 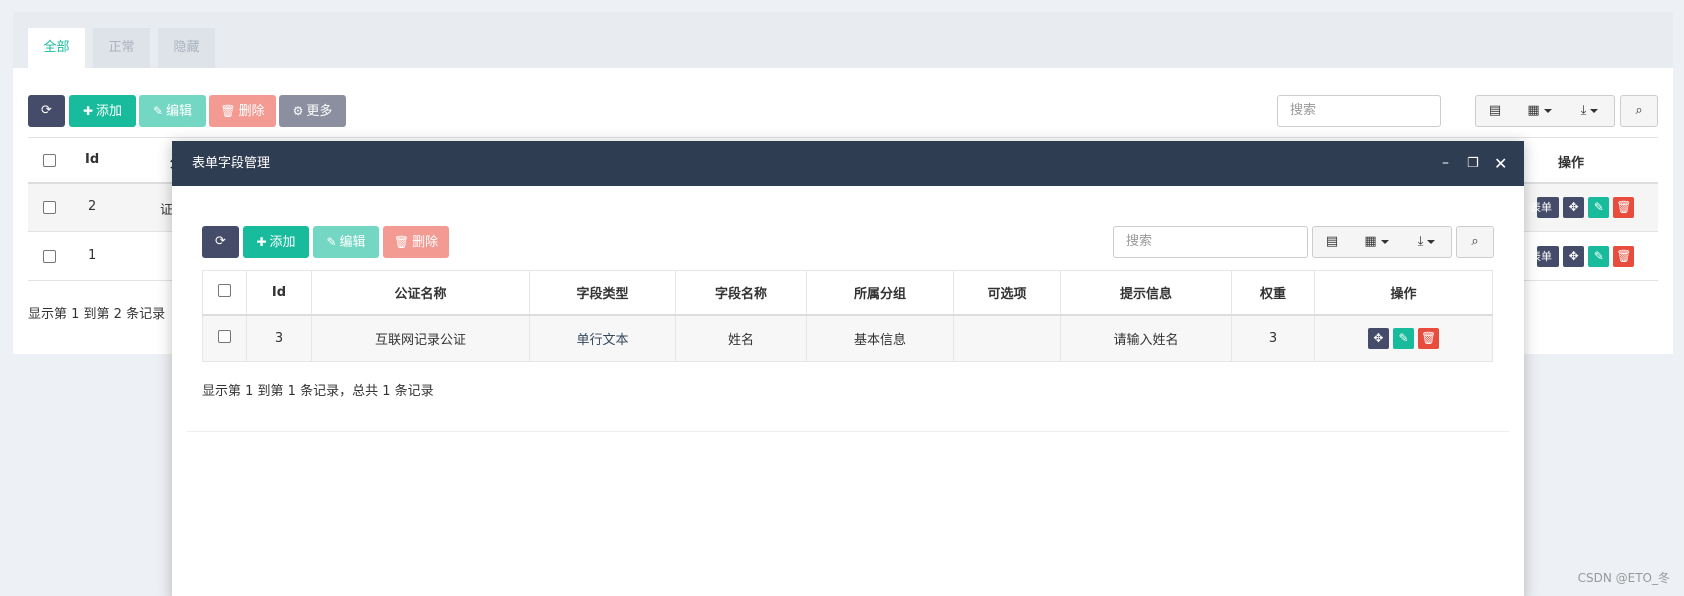 What do you see at coordinates (880, 338) in the screenshot?
I see `cell-group: 基本信息` at bounding box center [880, 338].